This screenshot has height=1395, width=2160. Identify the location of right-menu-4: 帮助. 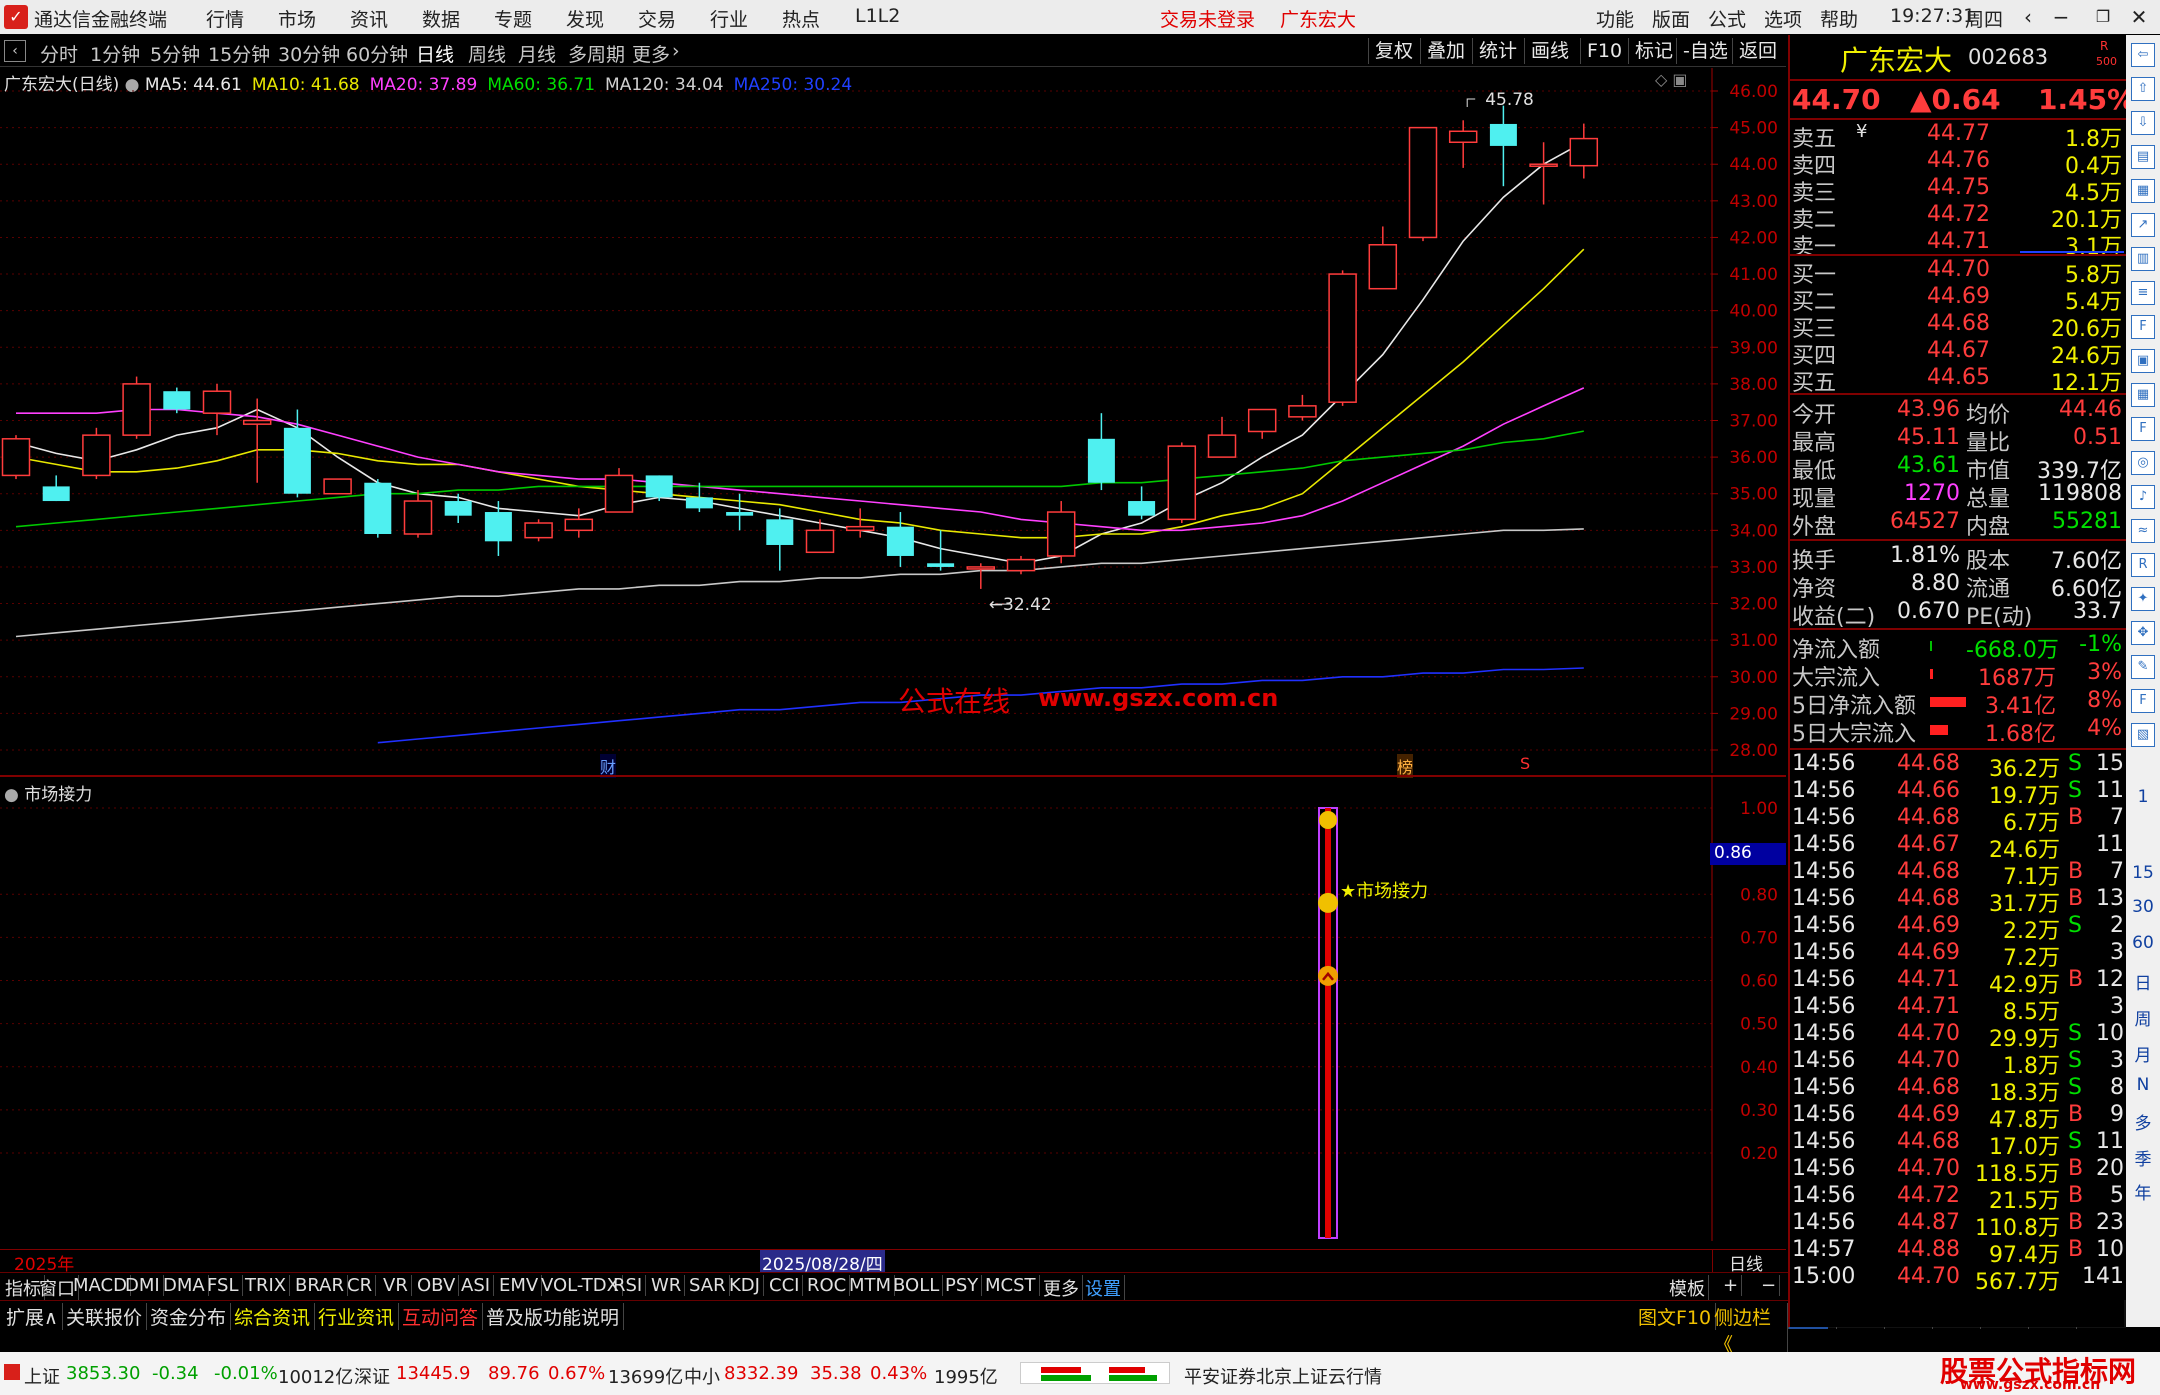
(1839, 18).